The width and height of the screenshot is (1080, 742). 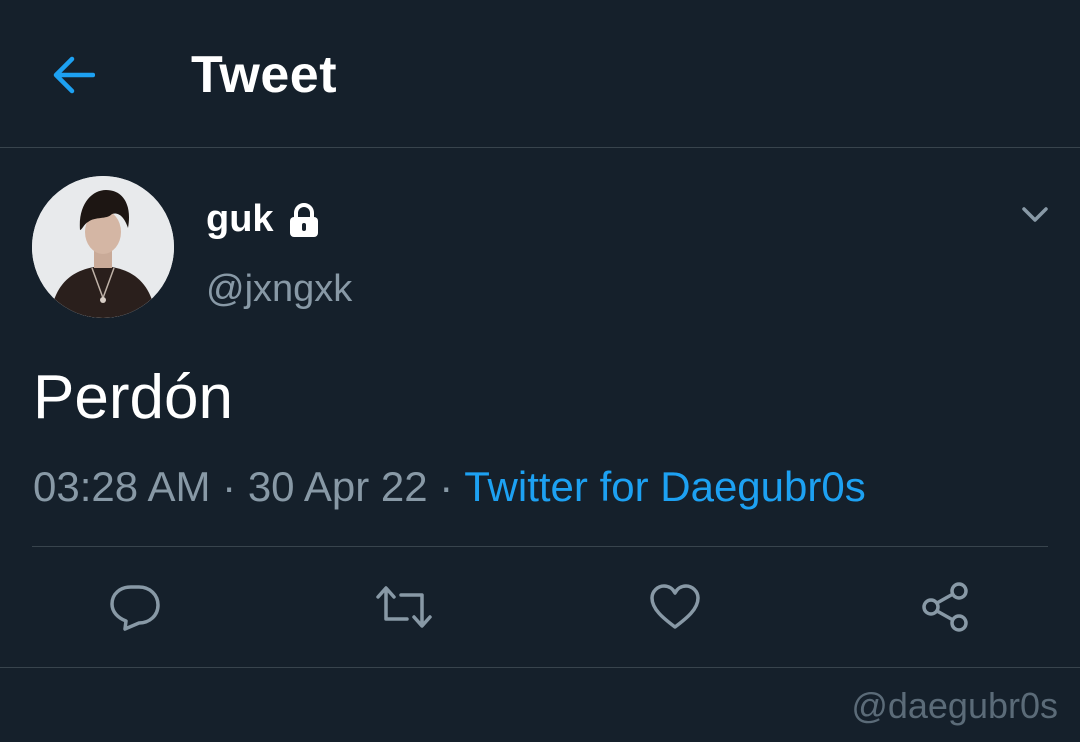 I want to click on author-display-name: guk, so click(x=264, y=219).